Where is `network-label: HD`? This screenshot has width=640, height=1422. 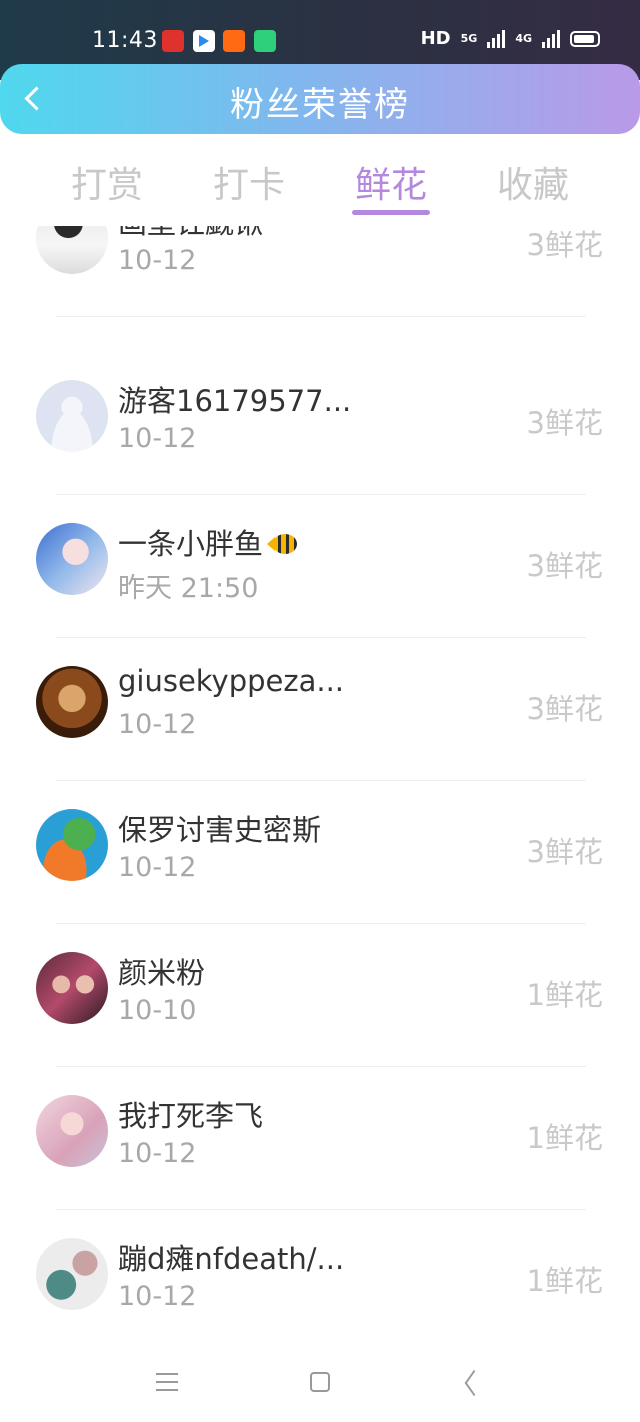
network-label: HD is located at coordinates (435, 38).